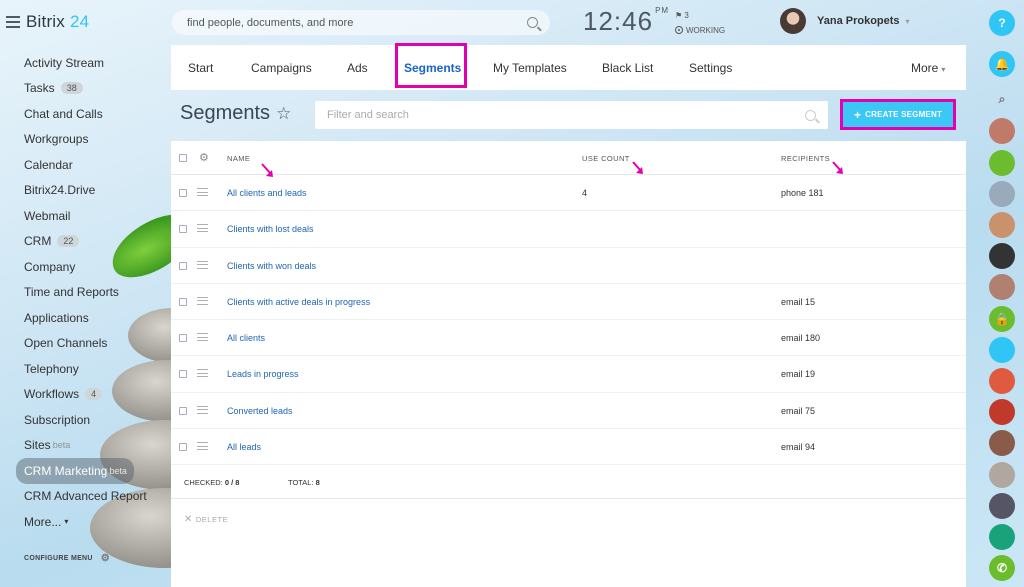 The image size is (1024, 587). I want to click on table-row: All leads email 94, so click(568, 447).